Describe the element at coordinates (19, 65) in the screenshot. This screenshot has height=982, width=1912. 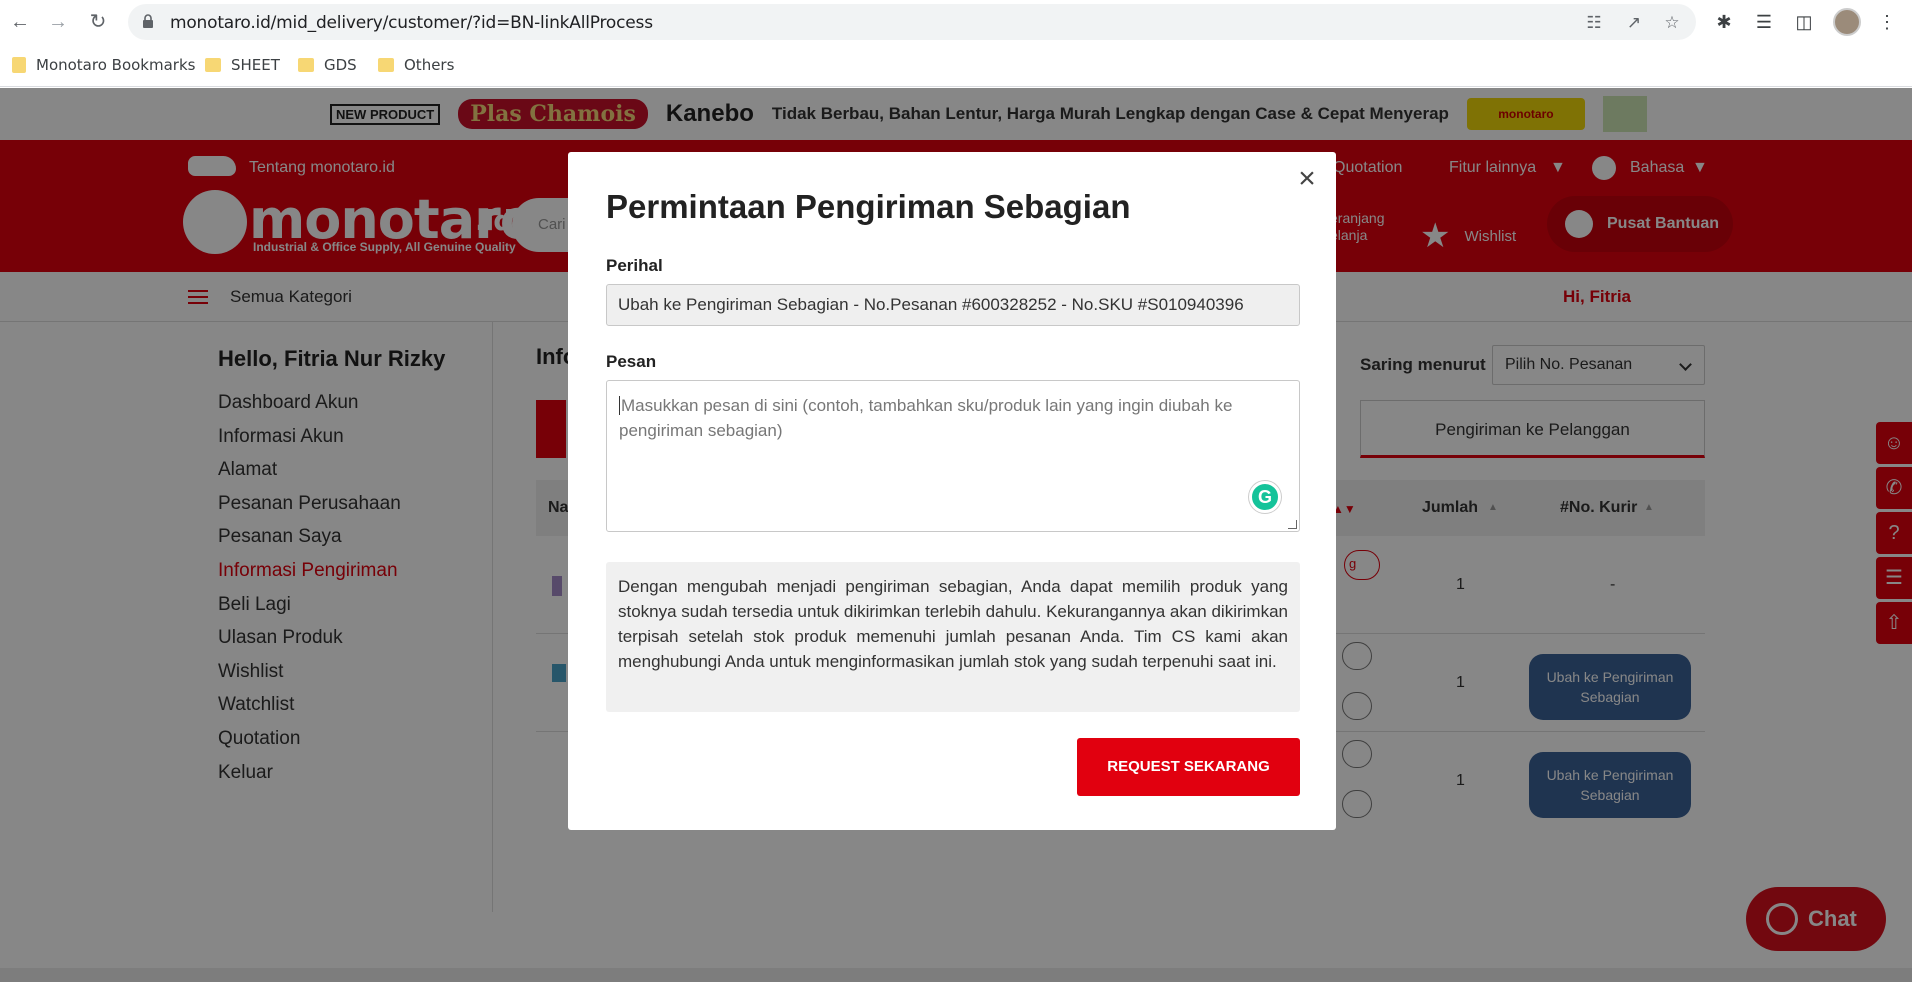
I see `bookmark-page-icon` at that location.